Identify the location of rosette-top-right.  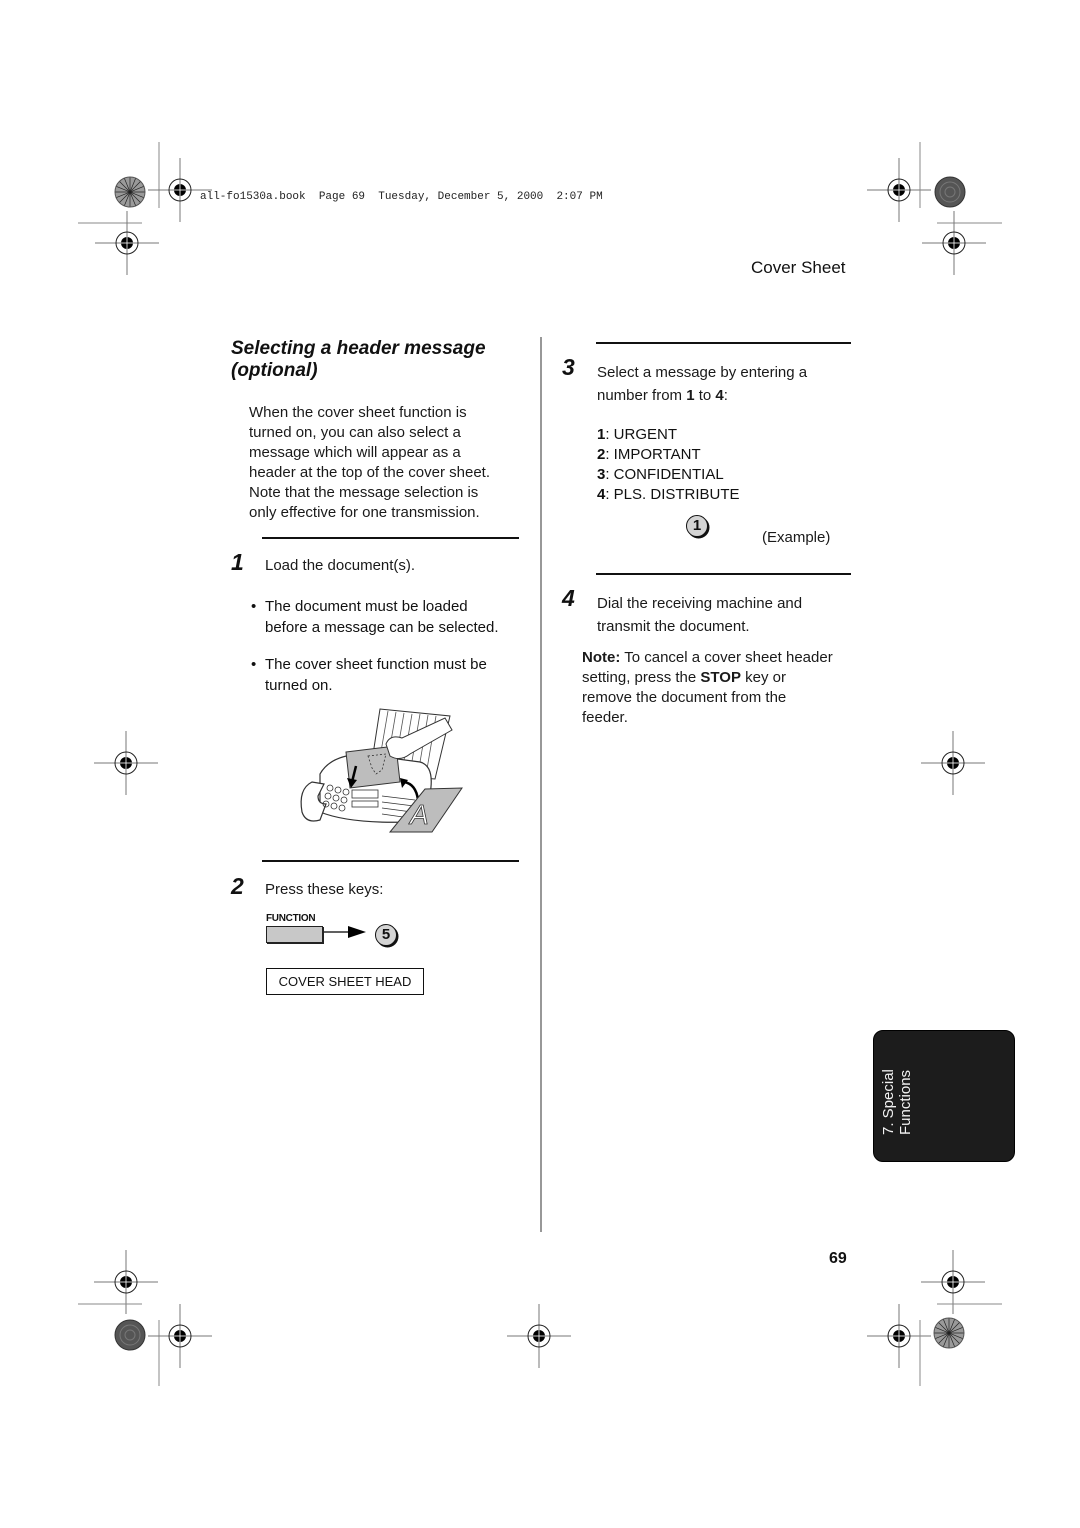
(950, 192).